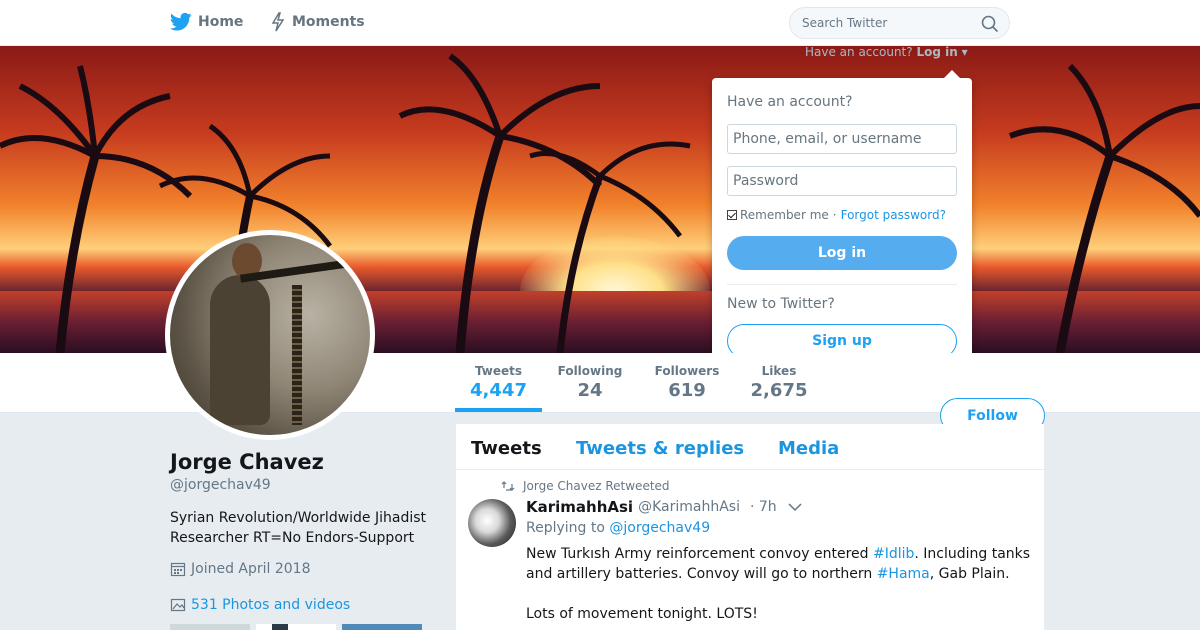 This screenshot has width=1200, height=630. What do you see at coordinates (492, 523) in the screenshot?
I see `tweet-author-avatar` at bounding box center [492, 523].